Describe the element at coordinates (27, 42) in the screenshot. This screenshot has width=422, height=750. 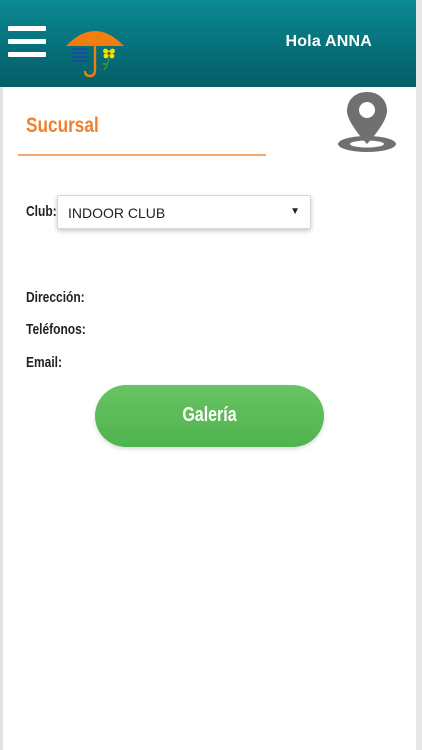
I see `hamburger-menu-icon` at that location.